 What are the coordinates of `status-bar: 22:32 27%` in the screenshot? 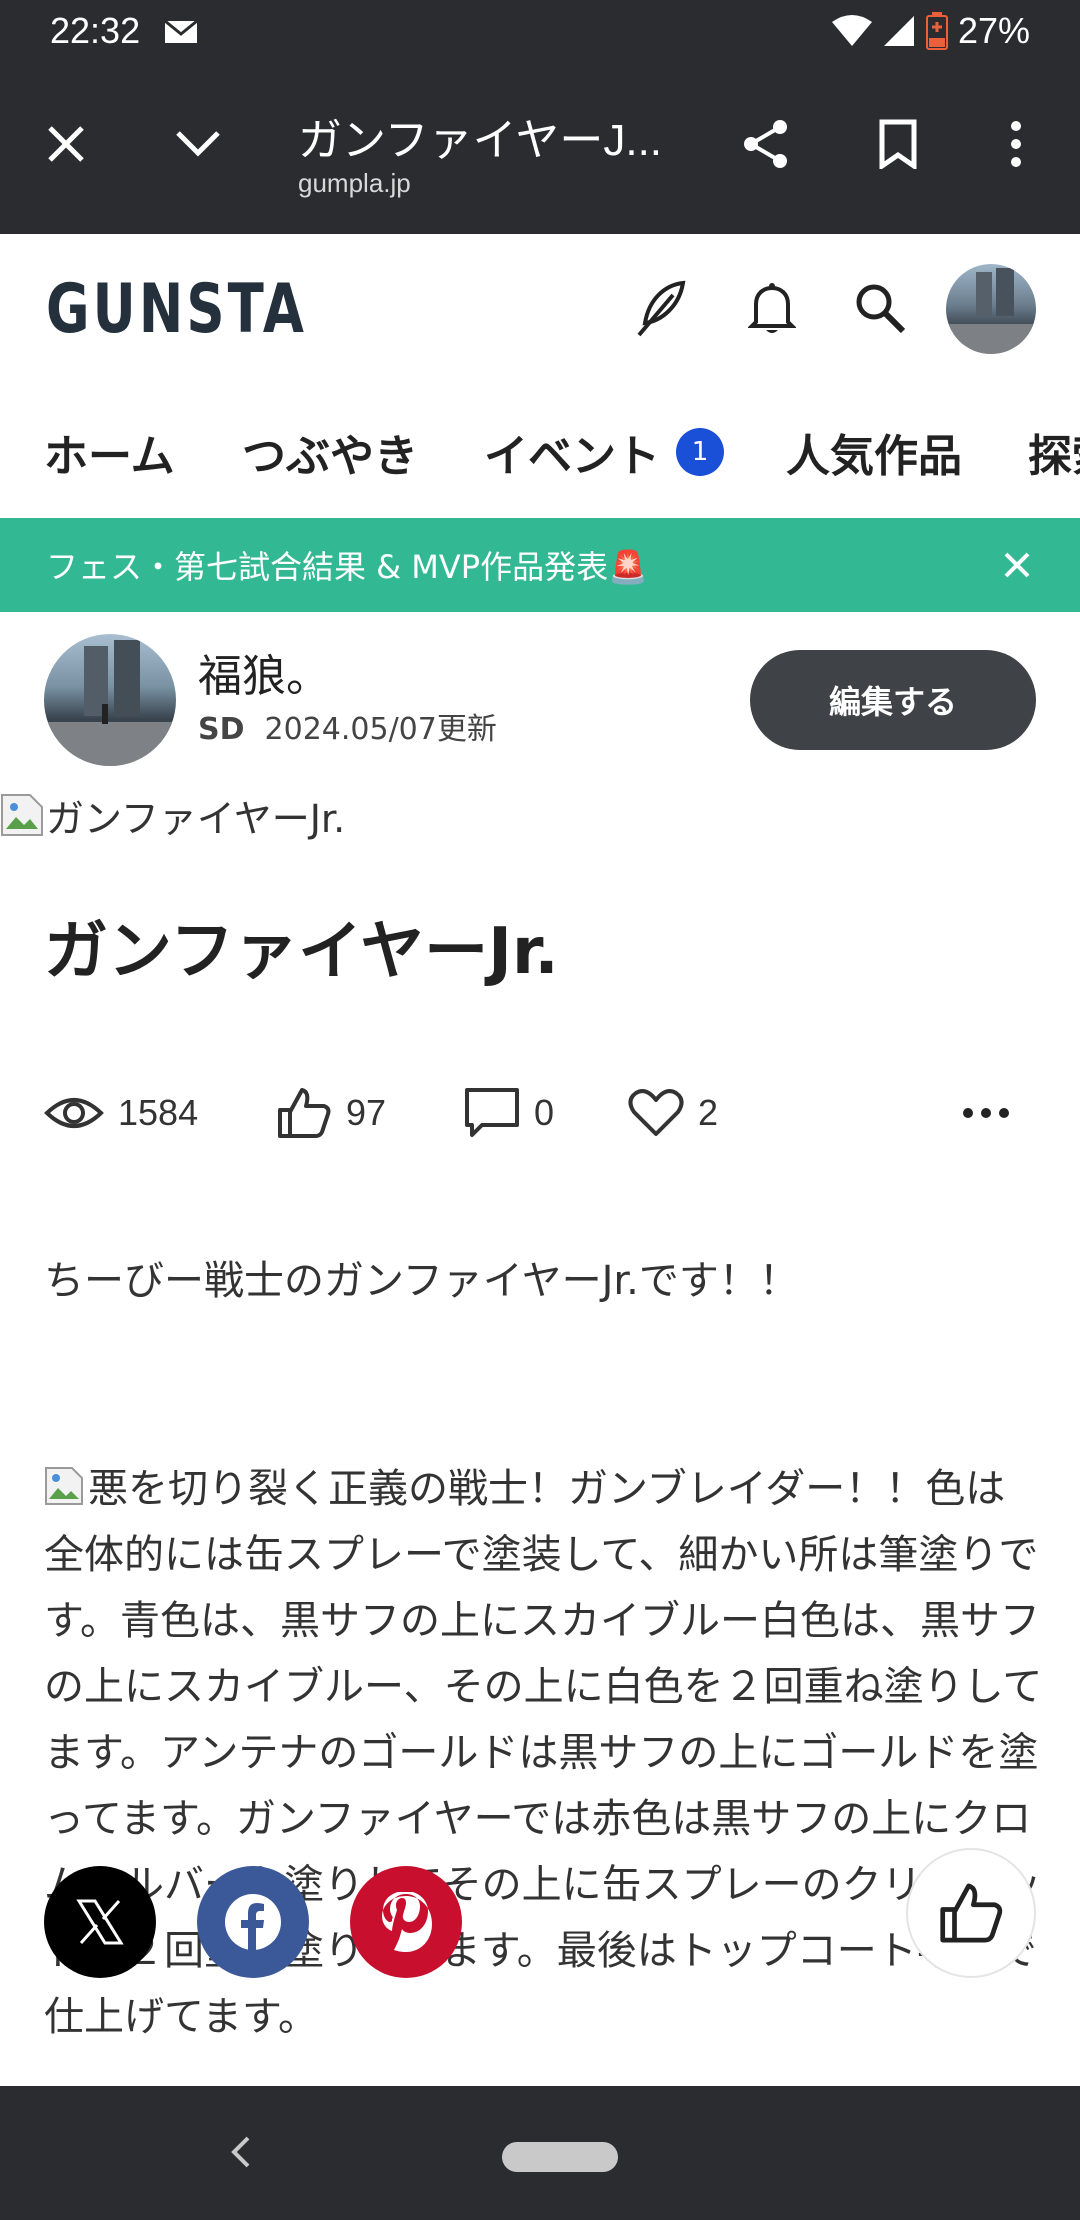 It's located at (540, 32).